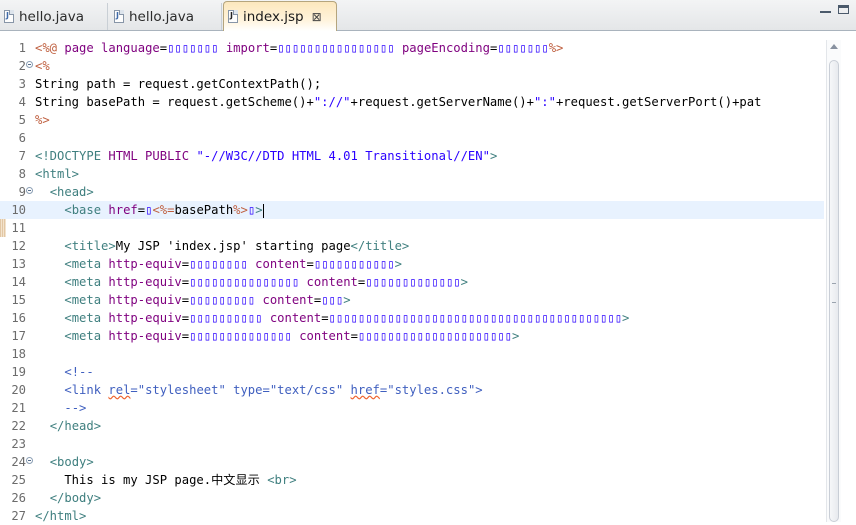 The image size is (856, 525). I want to click on code-line: 24 <body>, so click(412, 462).